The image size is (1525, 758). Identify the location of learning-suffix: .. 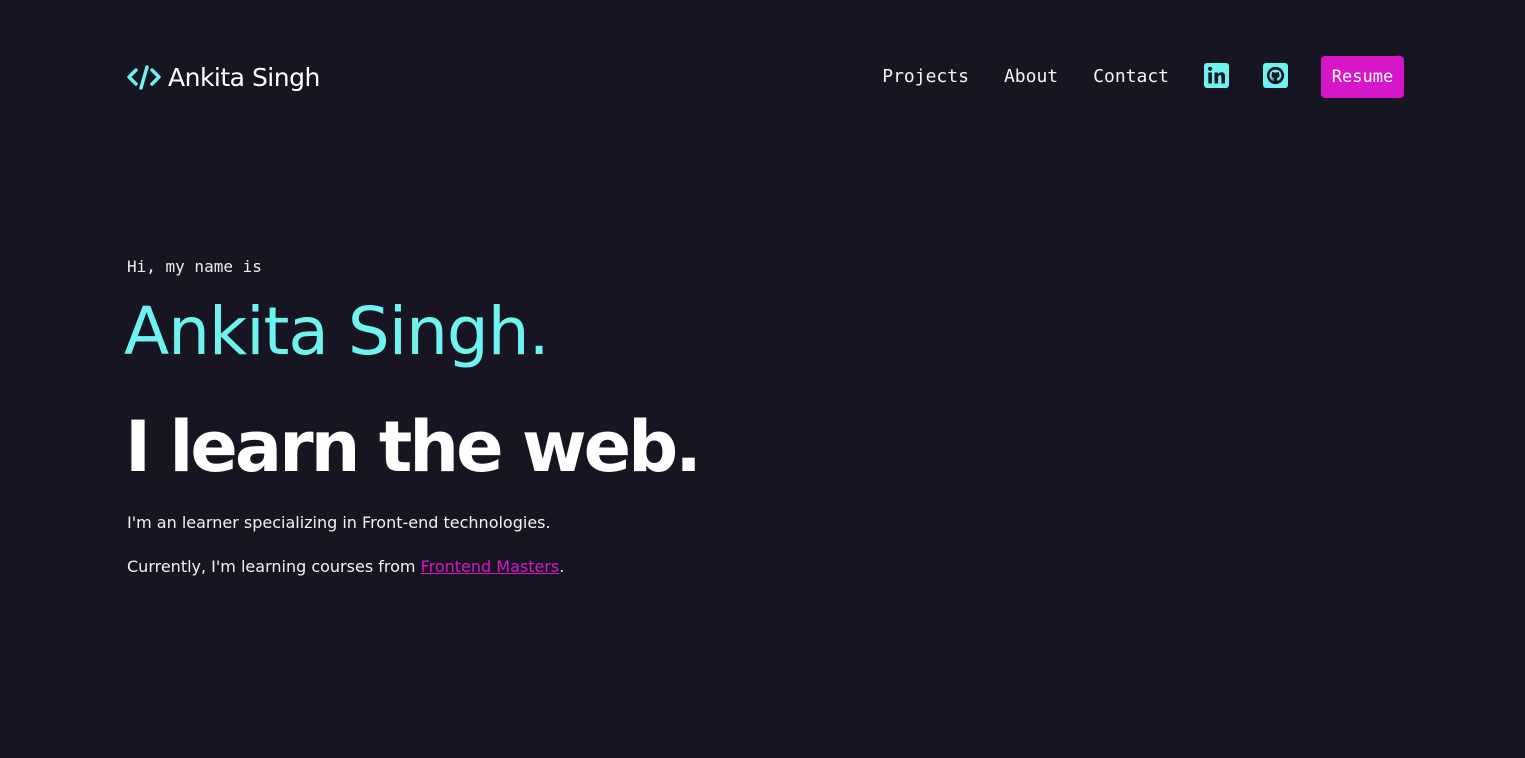
(562, 566).